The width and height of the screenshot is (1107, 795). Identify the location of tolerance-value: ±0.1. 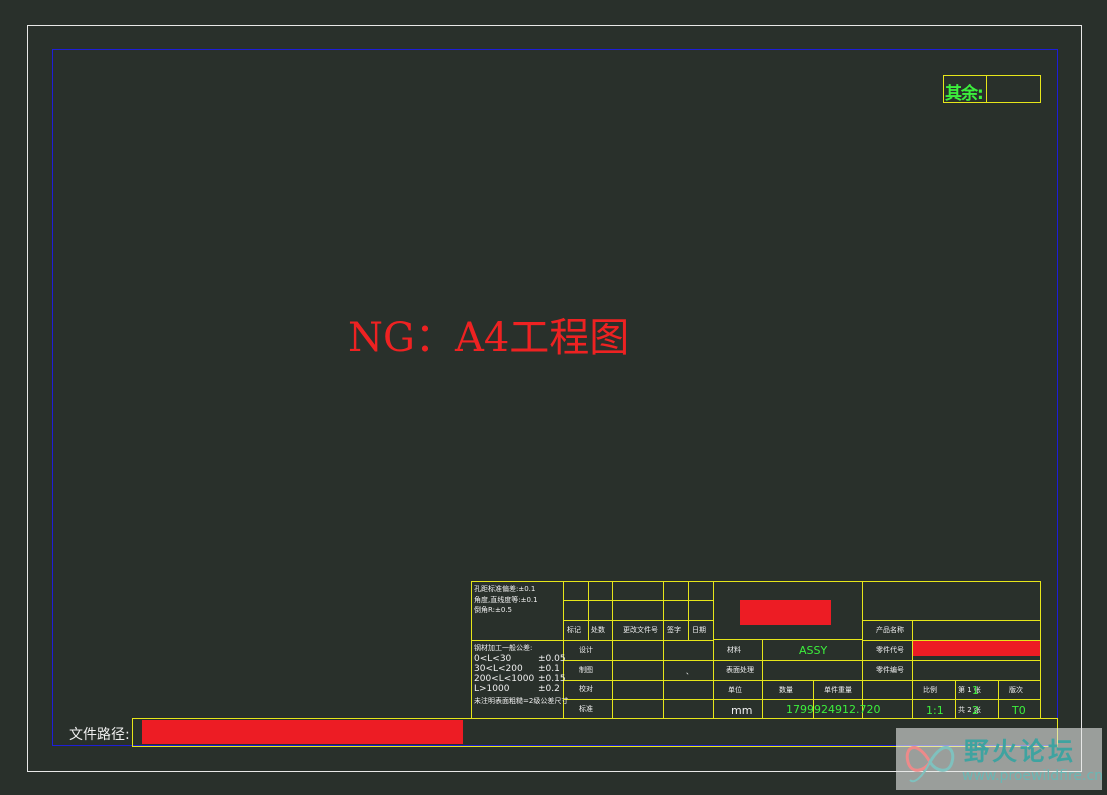
(549, 669).